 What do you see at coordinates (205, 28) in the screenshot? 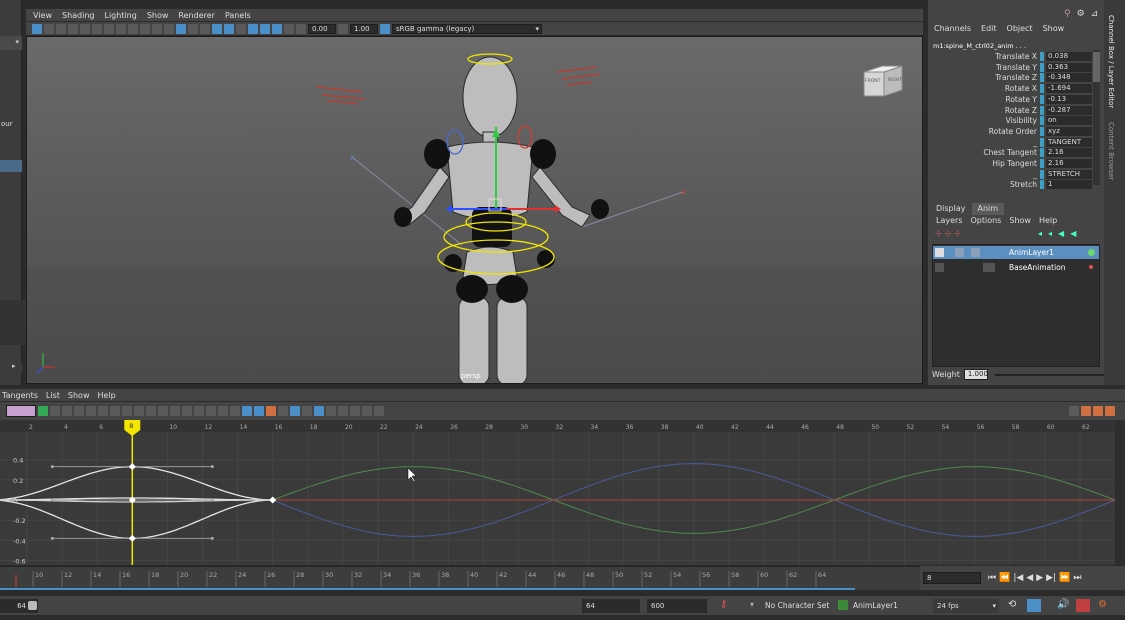
I see `textured-icon` at bounding box center [205, 28].